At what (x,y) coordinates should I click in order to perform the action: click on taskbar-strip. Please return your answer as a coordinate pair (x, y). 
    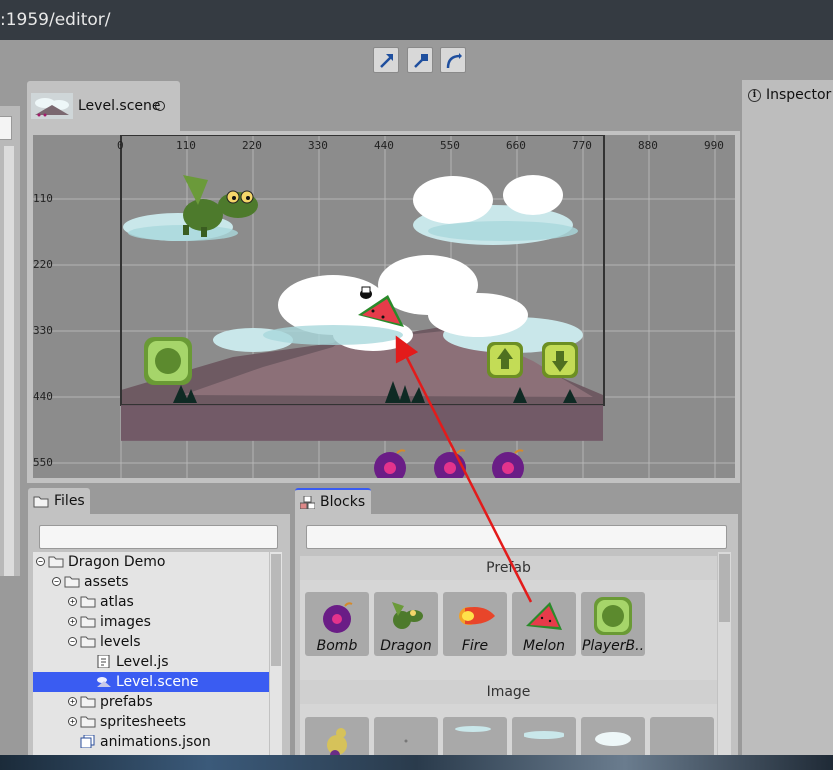
    Looking at the image, I should click on (416, 762).